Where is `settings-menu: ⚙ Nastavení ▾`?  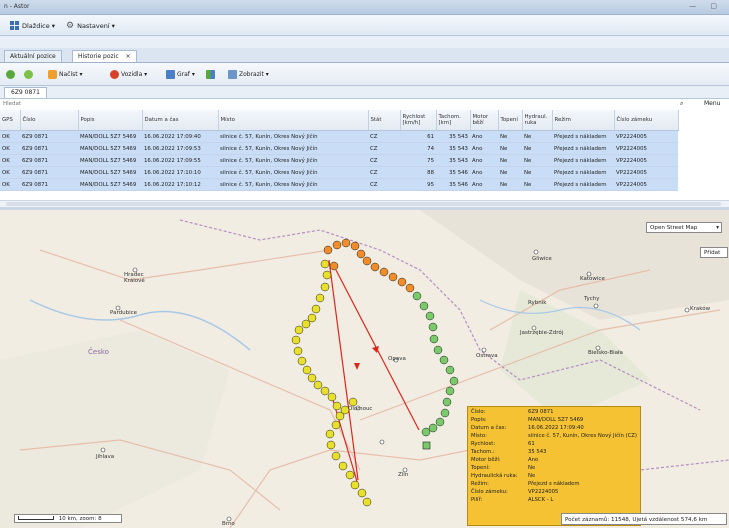
settings-menu: ⚙ Nastavení ▾ is located at coordinates (90, 25).